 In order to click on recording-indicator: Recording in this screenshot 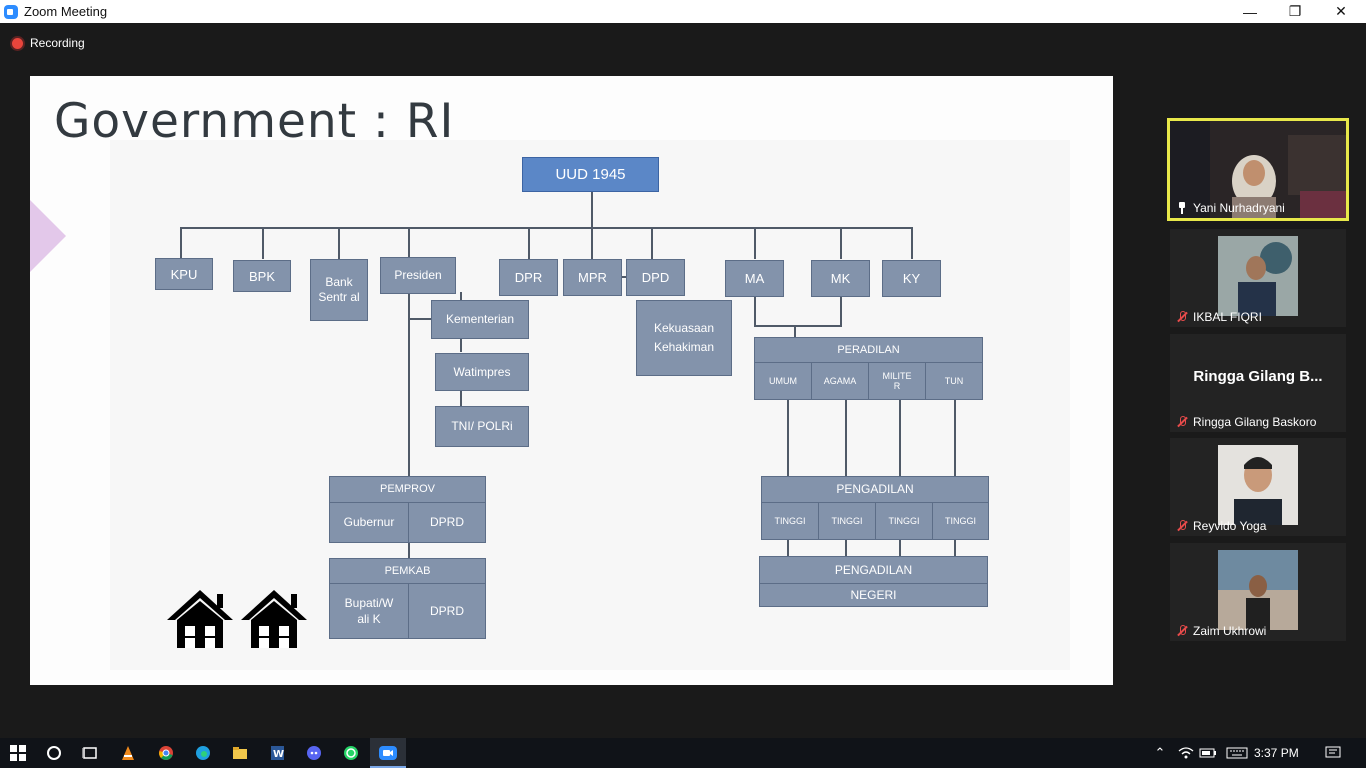, I will do `click(48, 43)`.